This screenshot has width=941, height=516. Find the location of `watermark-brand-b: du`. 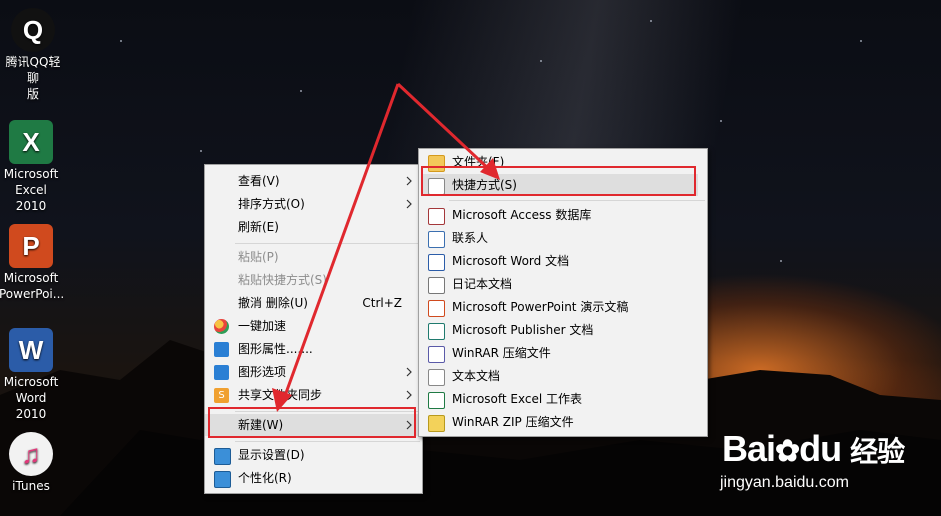

watermark-brand-b: du is located at coordinates (820, 448).